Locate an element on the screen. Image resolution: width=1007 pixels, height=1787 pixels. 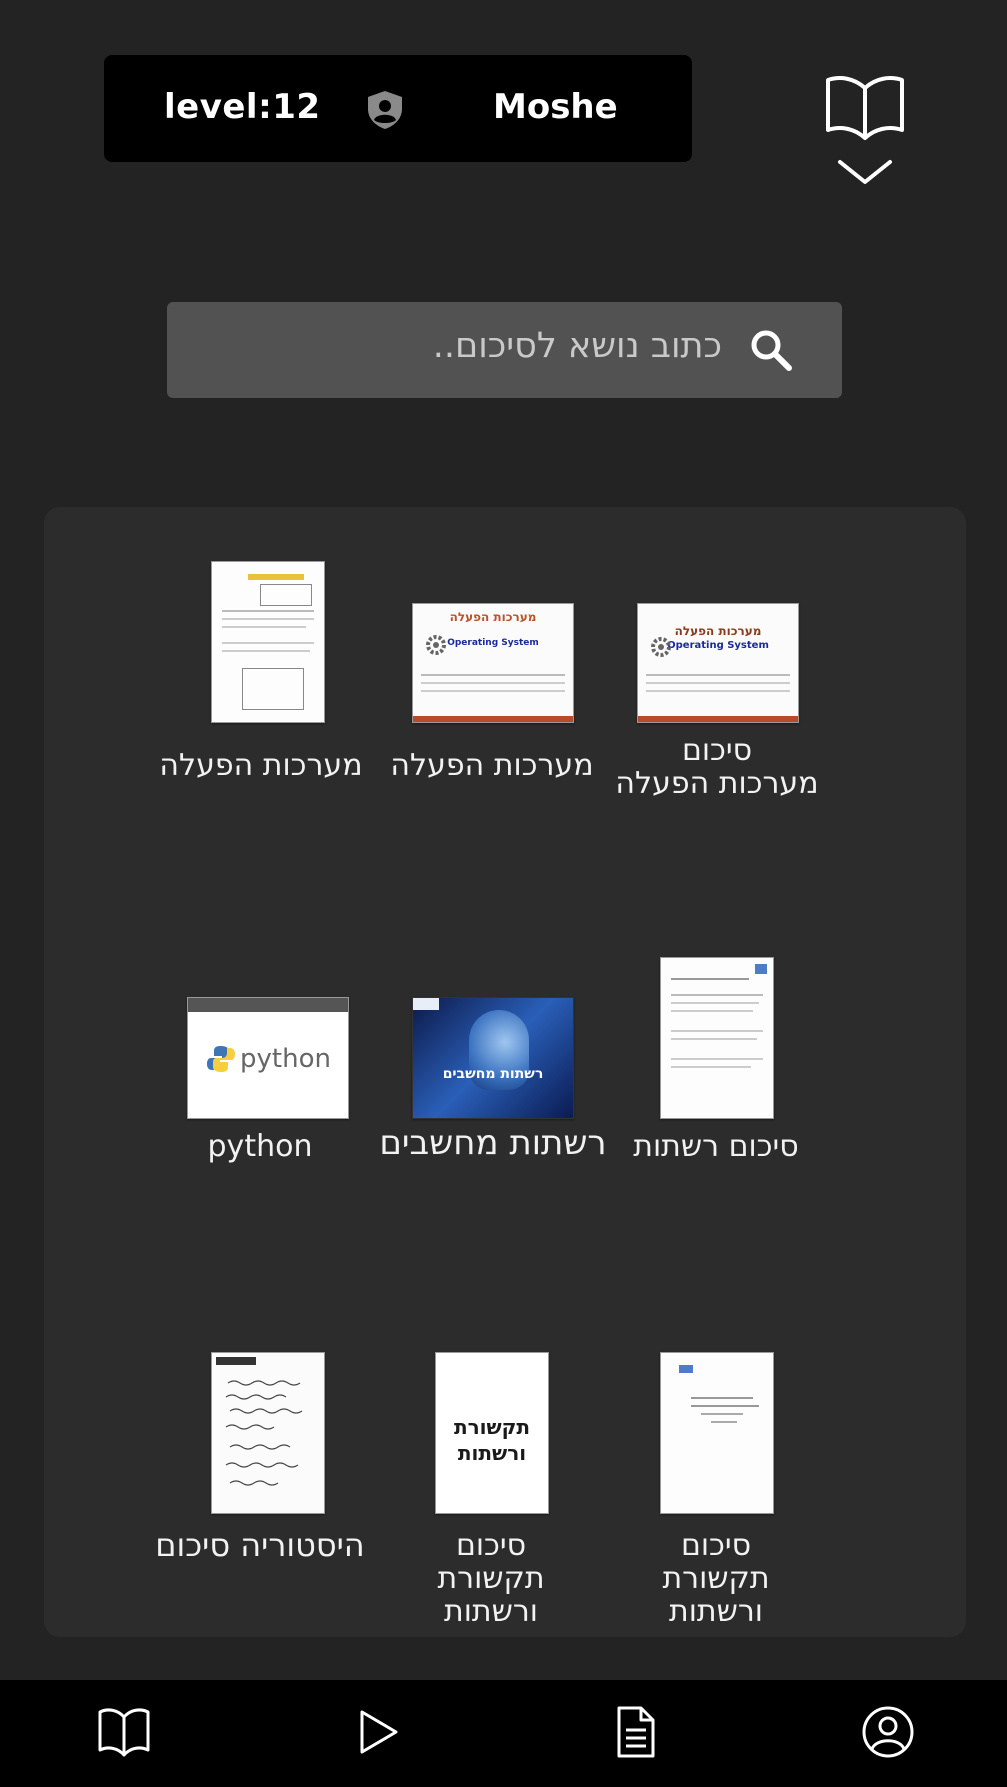
item-thumbnail: תקשורת ורשתות is located at coordinates (492, 1433).